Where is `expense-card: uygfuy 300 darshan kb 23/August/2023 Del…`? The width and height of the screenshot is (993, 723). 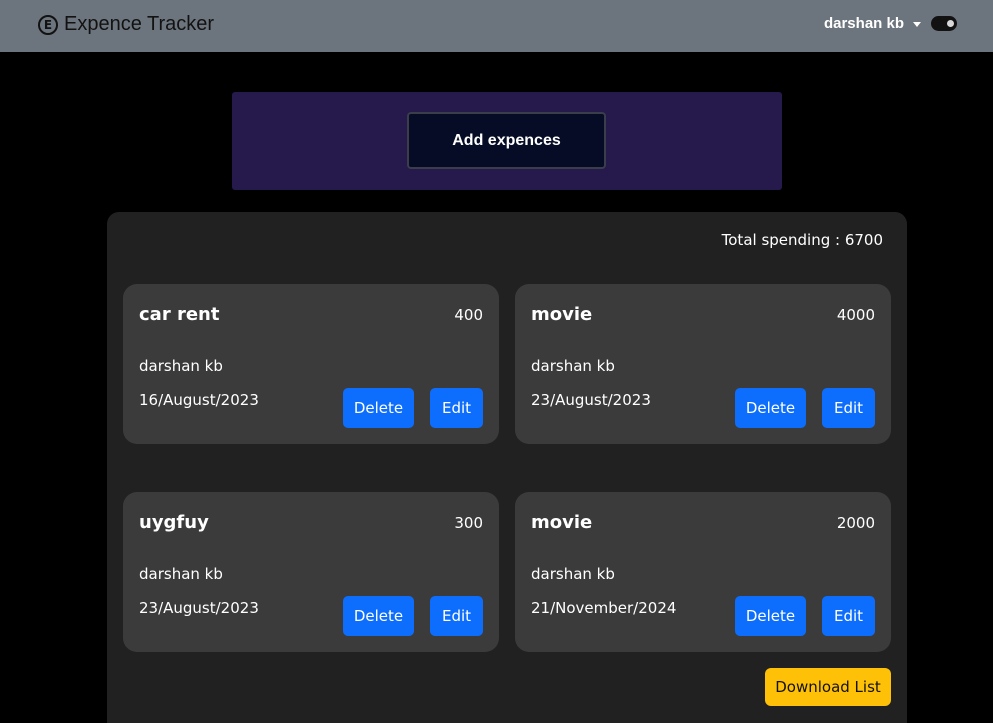 expense-card: uygfuy 300 darshan kb 23/August/2023 Del… is located at coordinates (311, 572).